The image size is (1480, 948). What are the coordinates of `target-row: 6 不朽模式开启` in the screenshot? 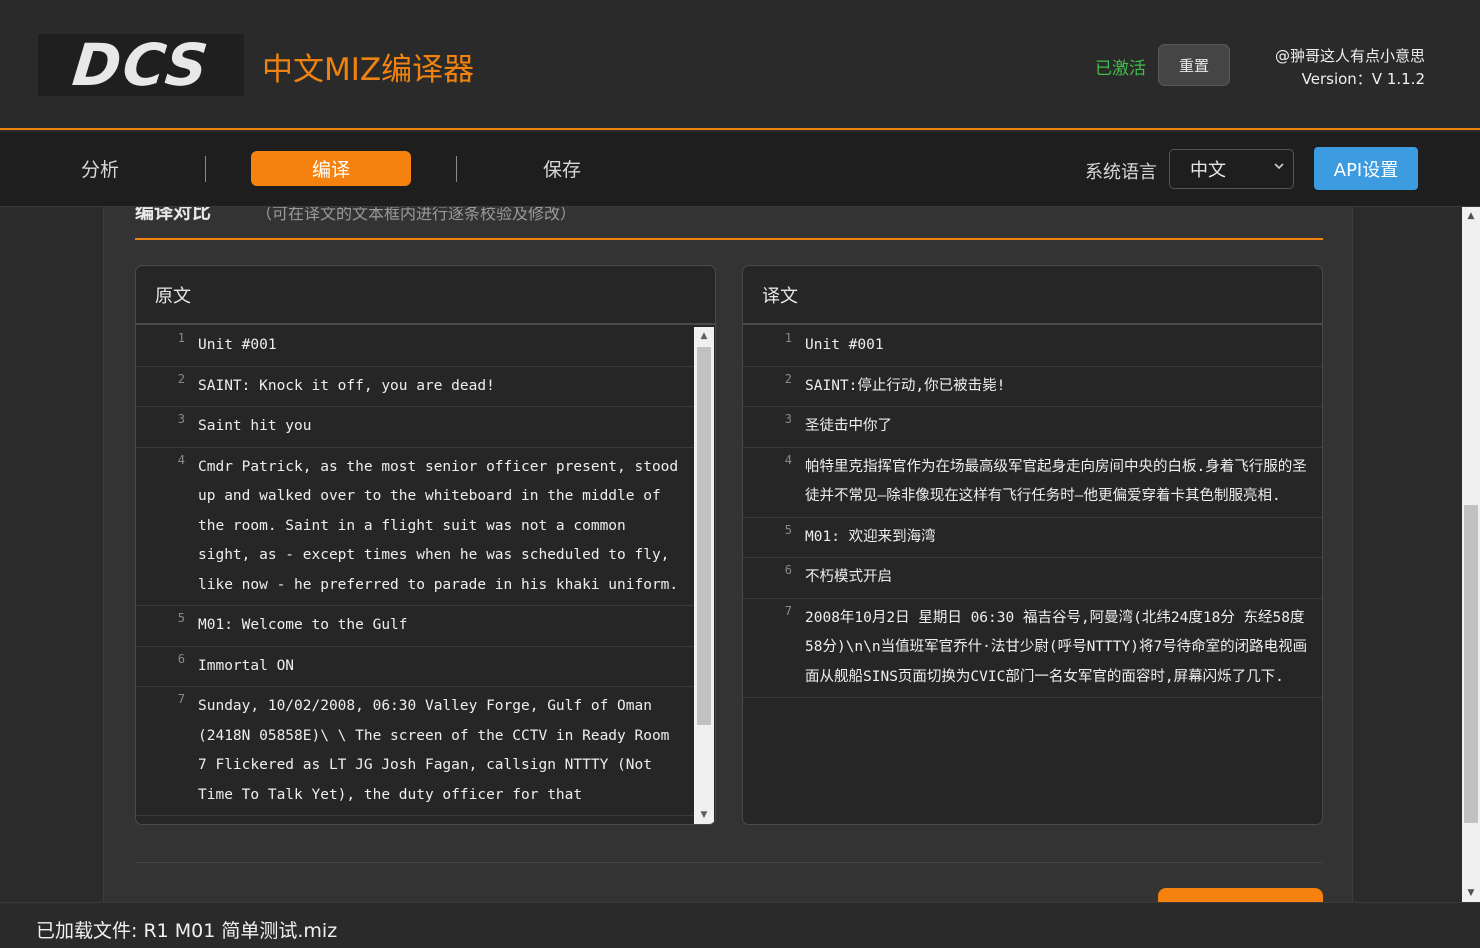 It's located at (1032, 578).